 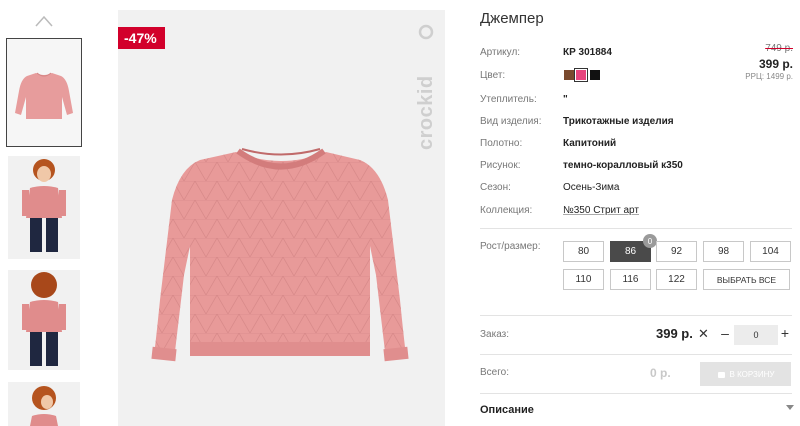 What do you see at coordinates (725, 334) in the screenshot?
I see `quantity-decrease-button: –` at bounding box center [725, 334].